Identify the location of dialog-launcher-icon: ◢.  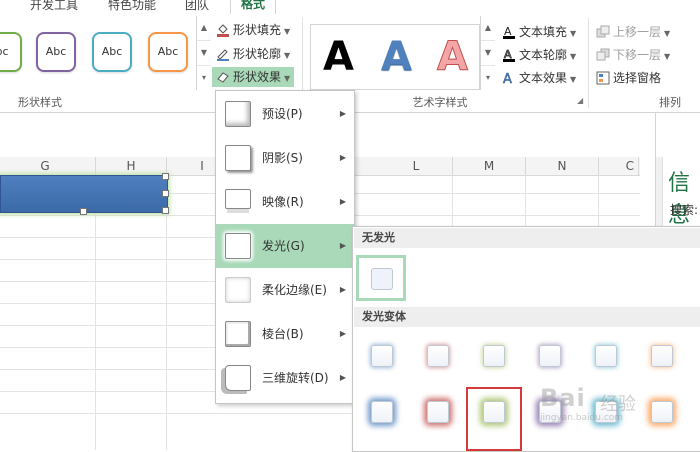
(580, 100).